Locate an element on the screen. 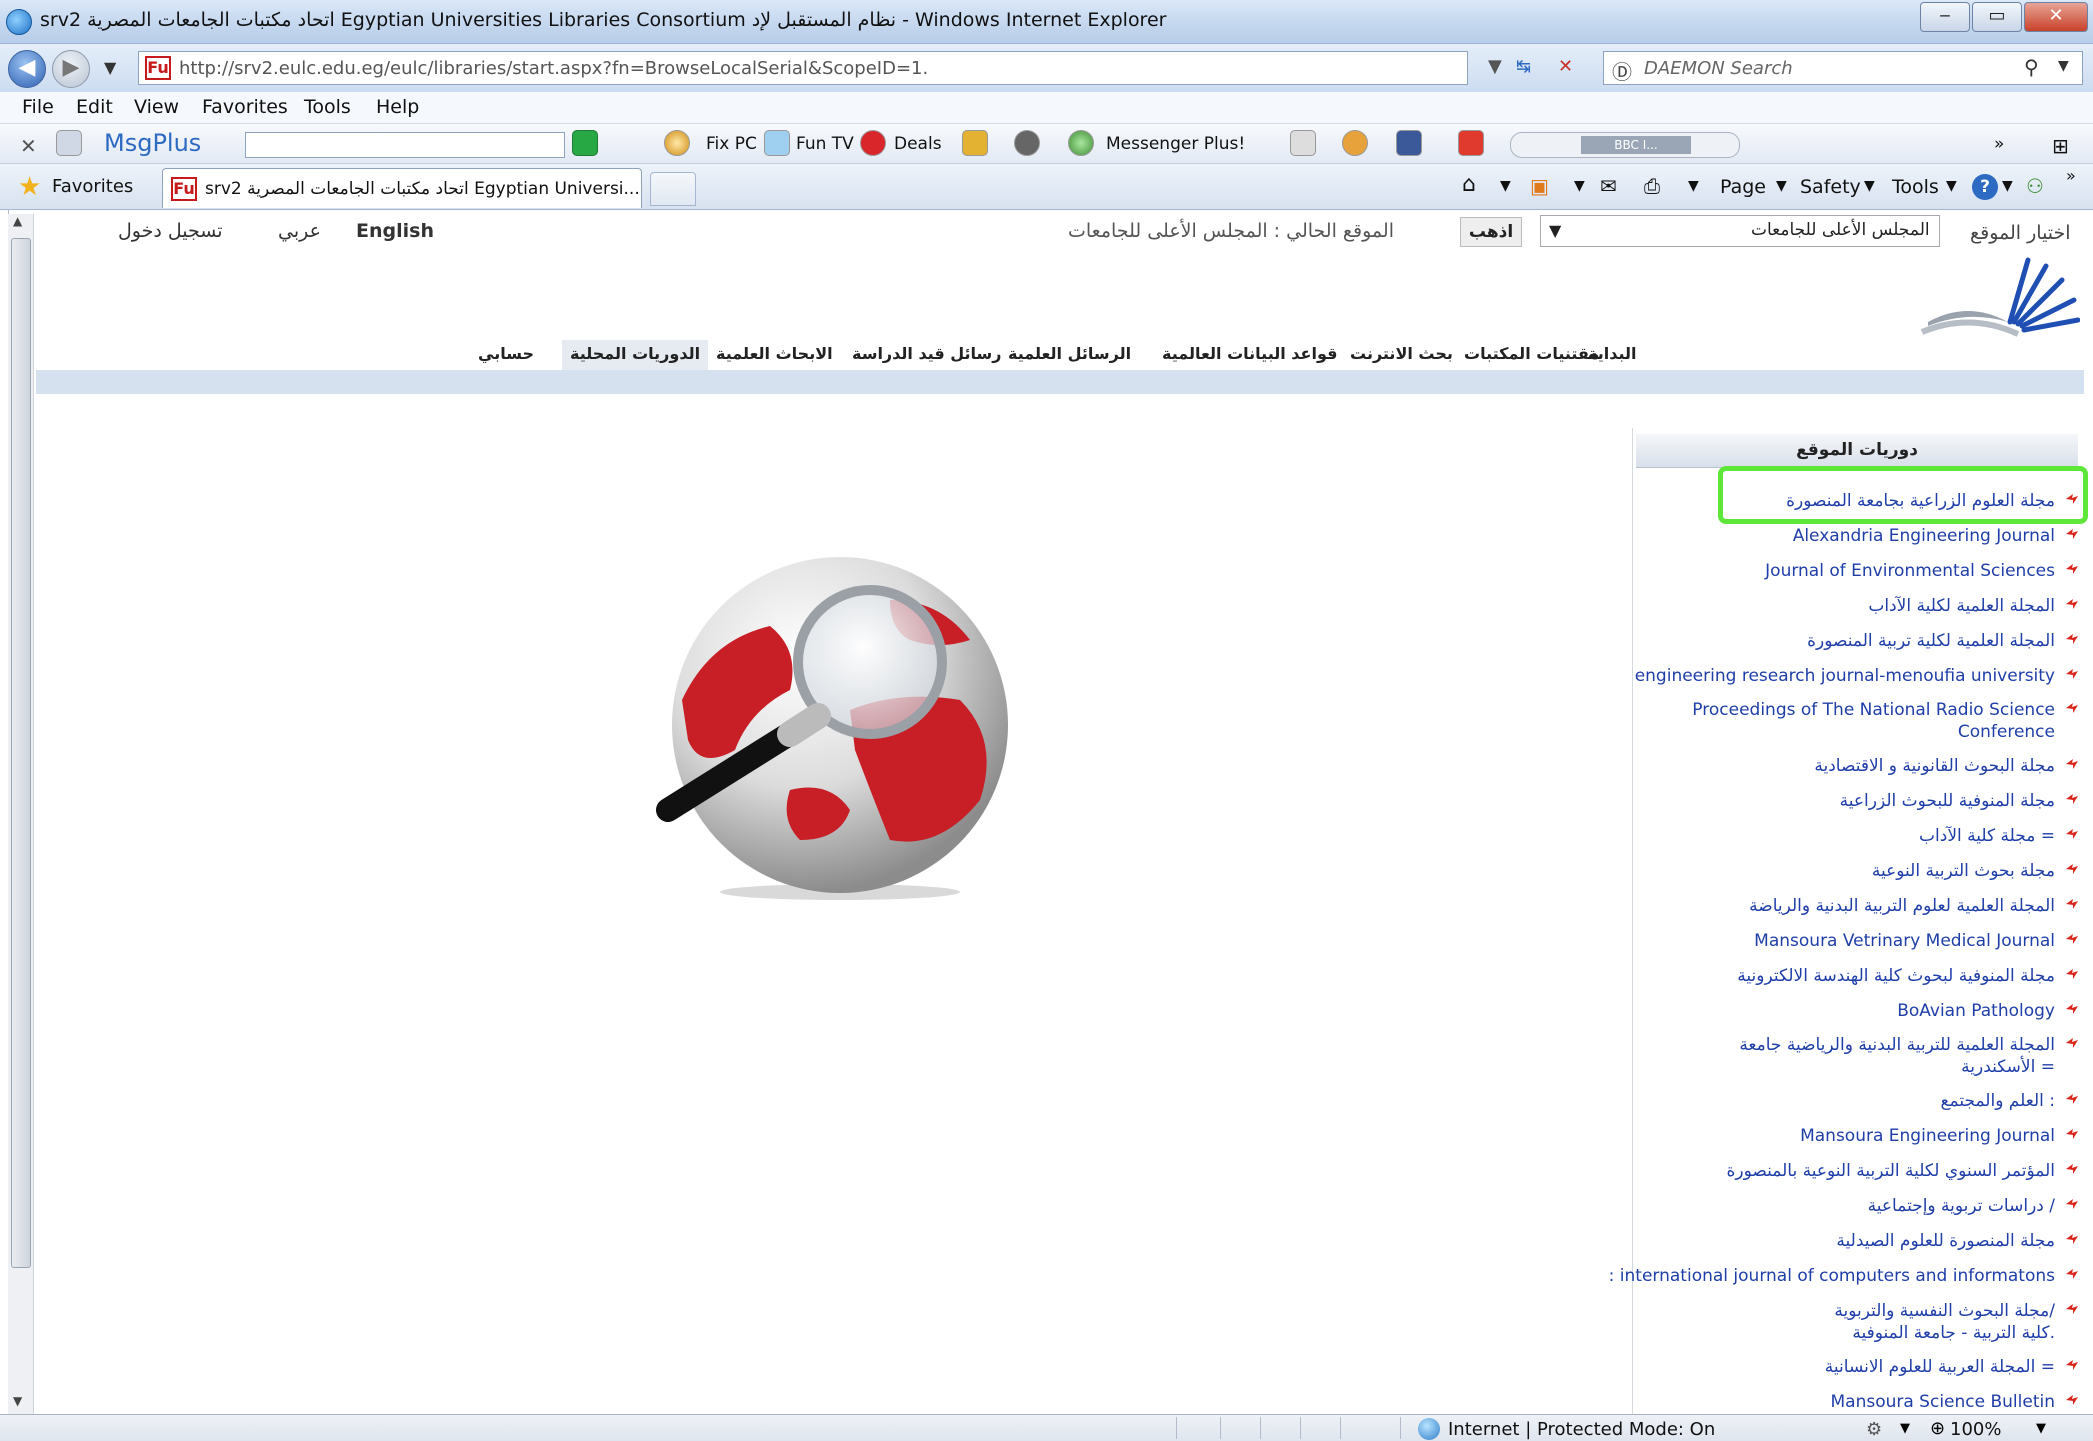  journal-link: Alexandria Engineering Journal is located at coordinates (1924, 536).